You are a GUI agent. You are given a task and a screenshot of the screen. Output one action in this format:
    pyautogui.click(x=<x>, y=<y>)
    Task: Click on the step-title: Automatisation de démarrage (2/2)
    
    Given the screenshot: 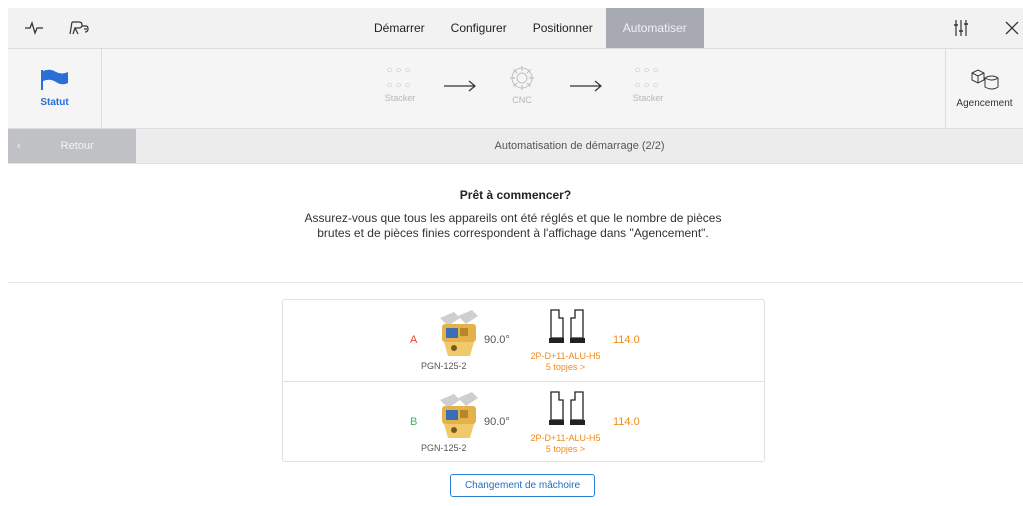 What is the action you would take?
    pyautogui.click(x=579, y=146)
    